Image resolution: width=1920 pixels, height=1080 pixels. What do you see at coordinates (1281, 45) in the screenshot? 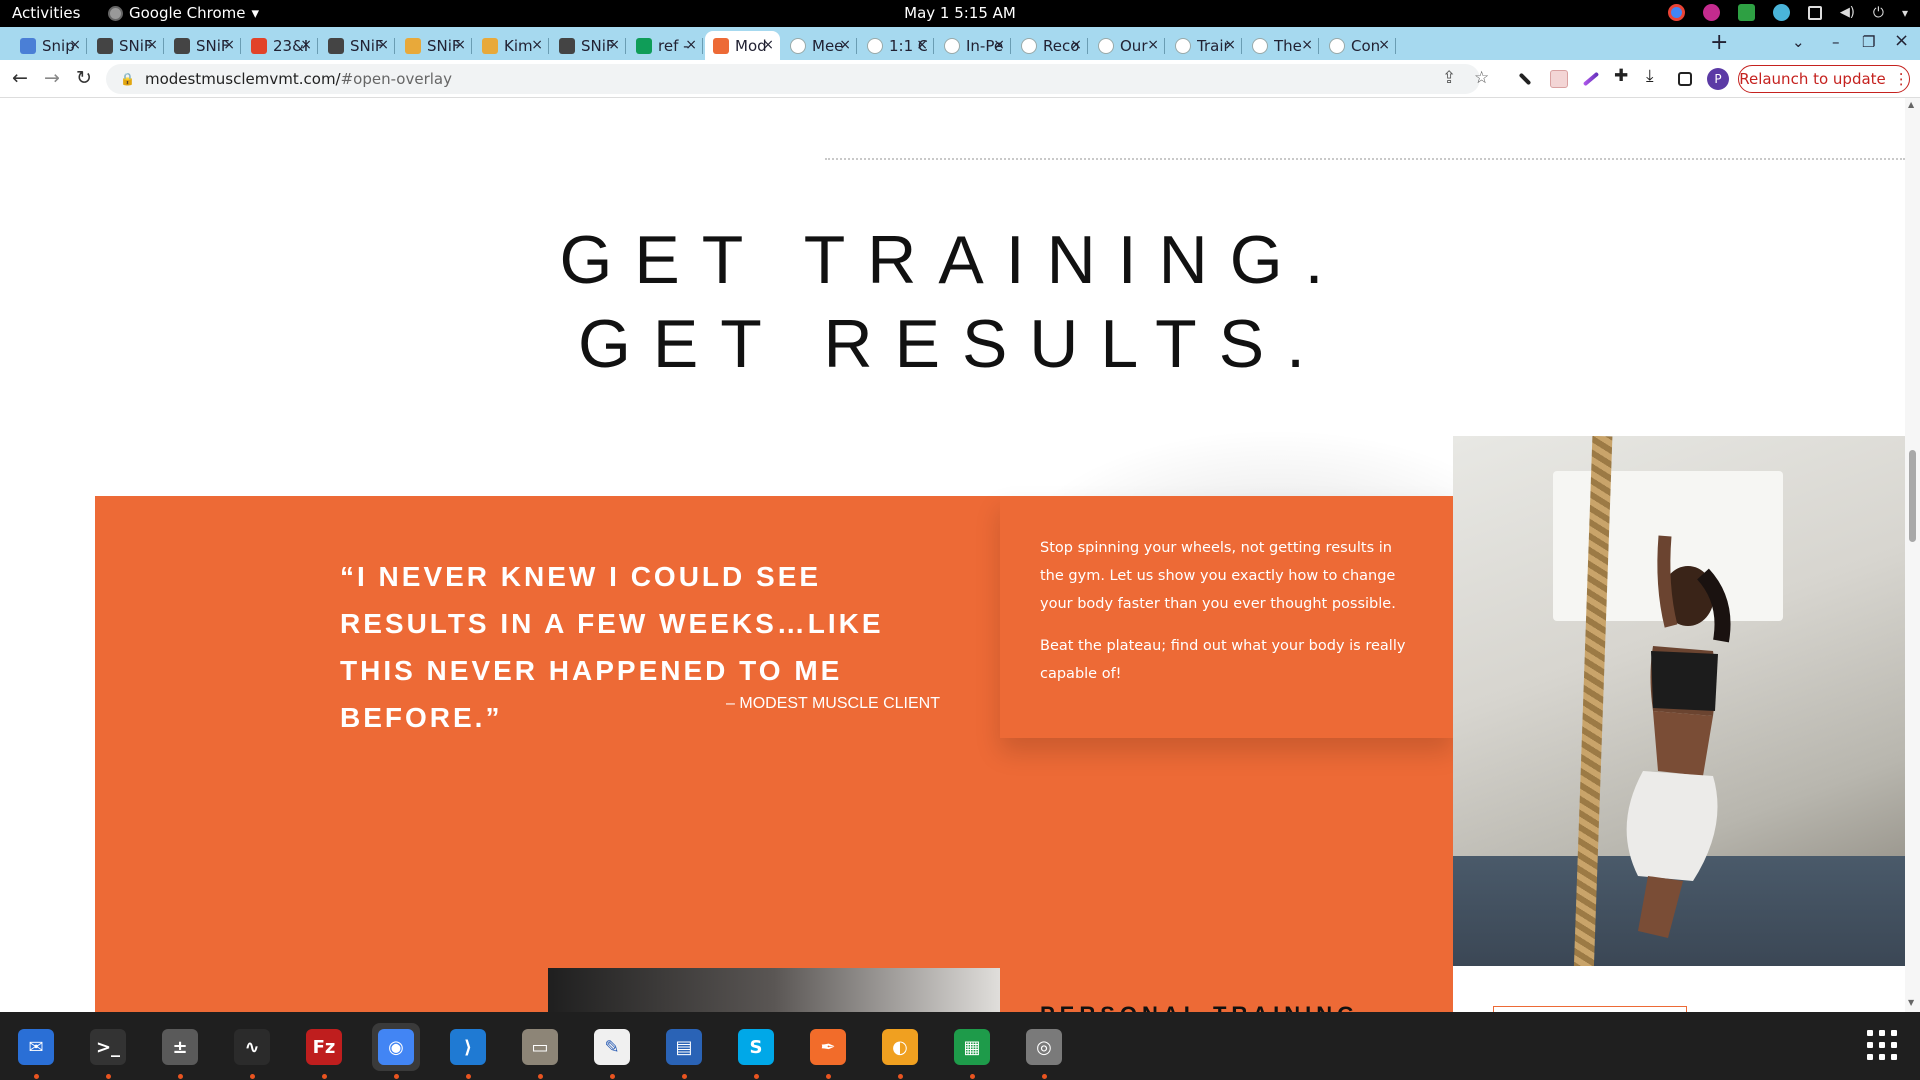
I see `browser-tab: The ×` at bounding box center [1281, 45].